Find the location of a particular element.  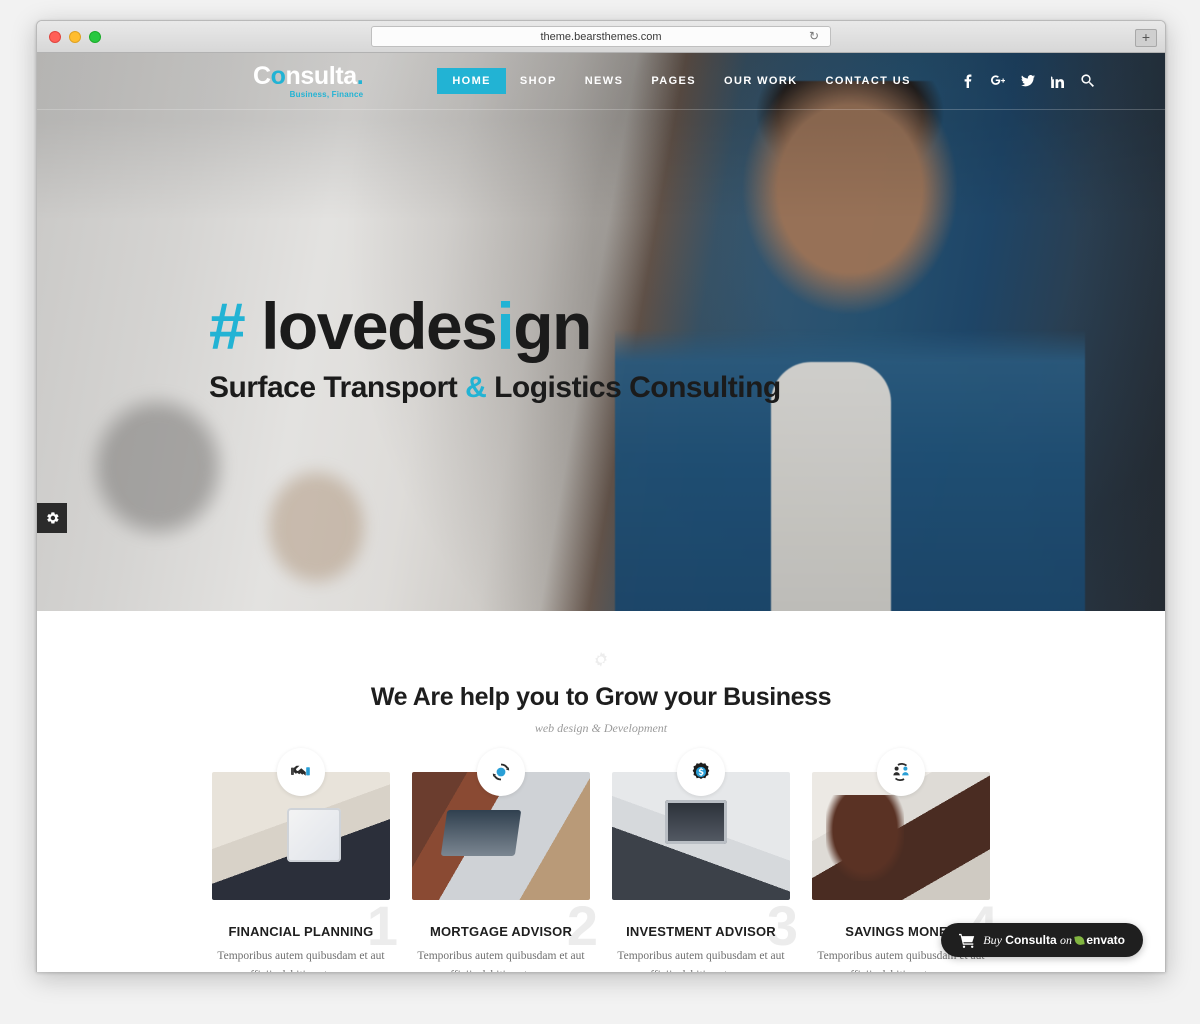

hero-subheadline-ampersand: & is located at coordinates (476, 387).